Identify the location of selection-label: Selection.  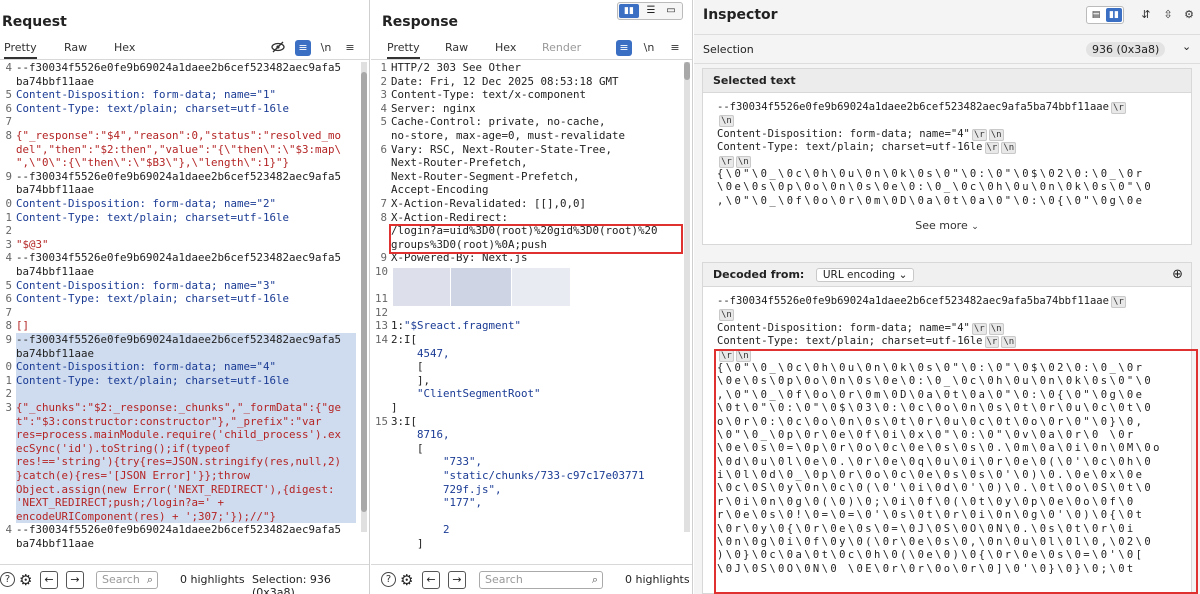
(728, 49).